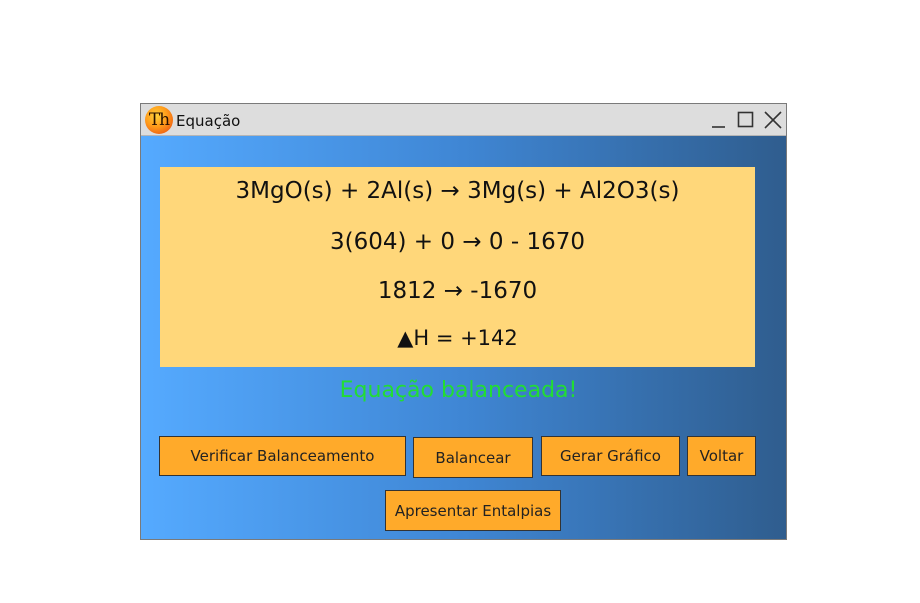 This screenshot has height=603, width=920. Describe the element at coordinates (457, 242) in the screenshot. I see `enthalpy-substitution: 3(604) + 0 → 0 - 1670` at that location.